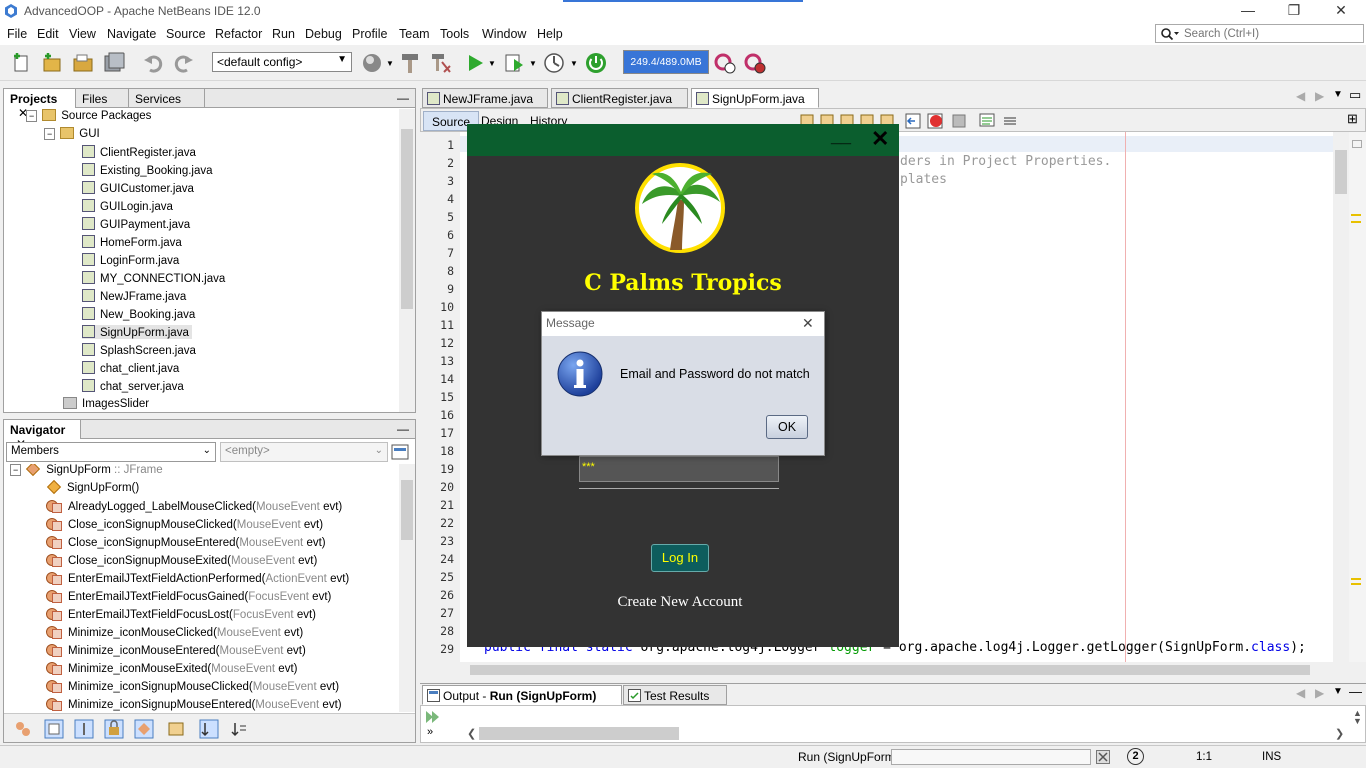 This screenshot has height=768, width=1366. I want to click on create-account-link: Create New Account, so click(680, 602).